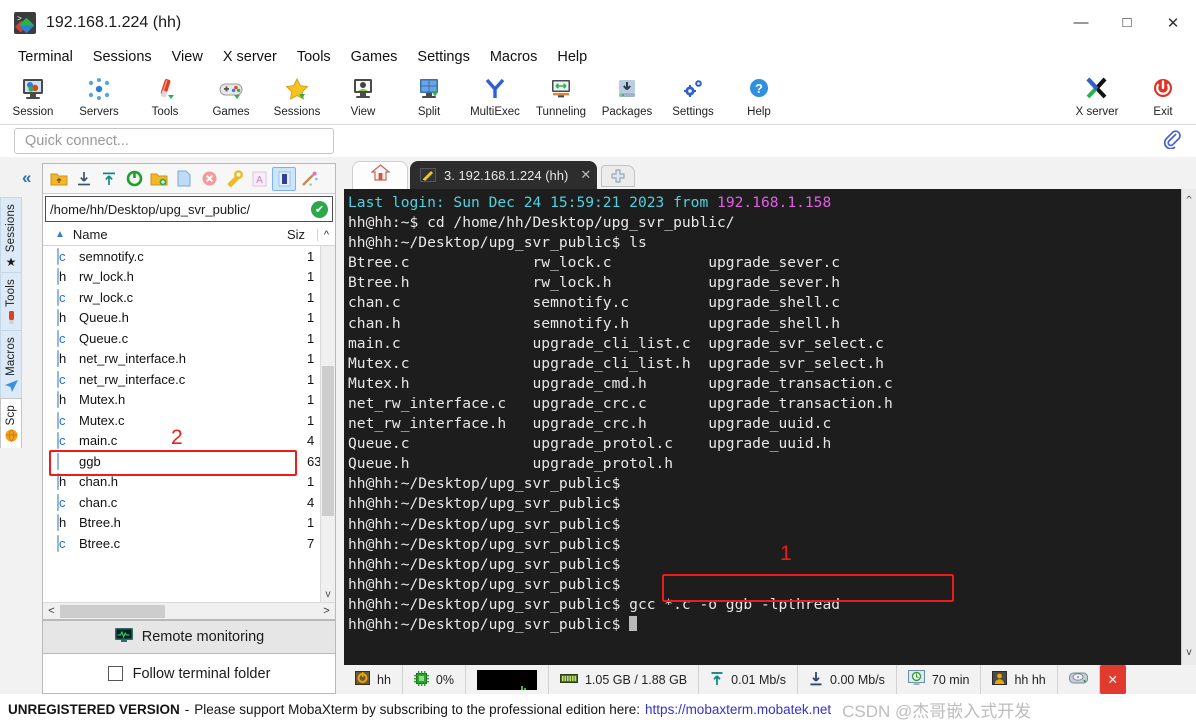 This screenshot has width=1196, height=725. What do you see at coordinates (59, 179) in the screenshot?
I see `parent-folder-icon` at bounding box center [59, 179].